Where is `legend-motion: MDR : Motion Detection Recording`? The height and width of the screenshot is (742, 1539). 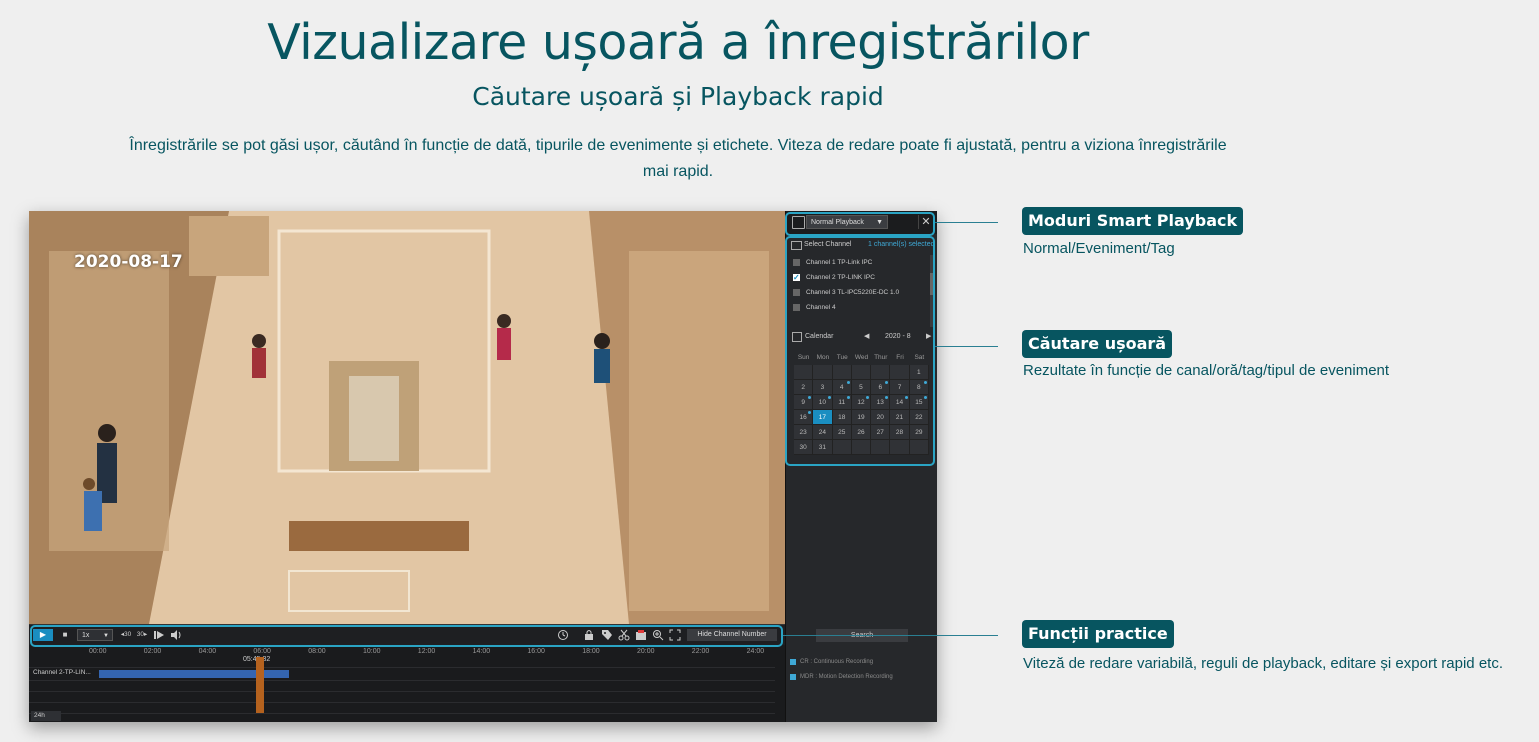 legend-motion: MDR : Motion Detection Recording is located at coordinates (841, 677).